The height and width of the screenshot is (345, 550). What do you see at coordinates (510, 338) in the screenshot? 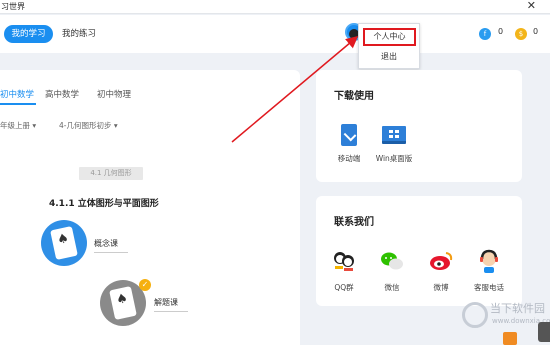
I see `floating-tool-icon` at bounding box center [510, 338].